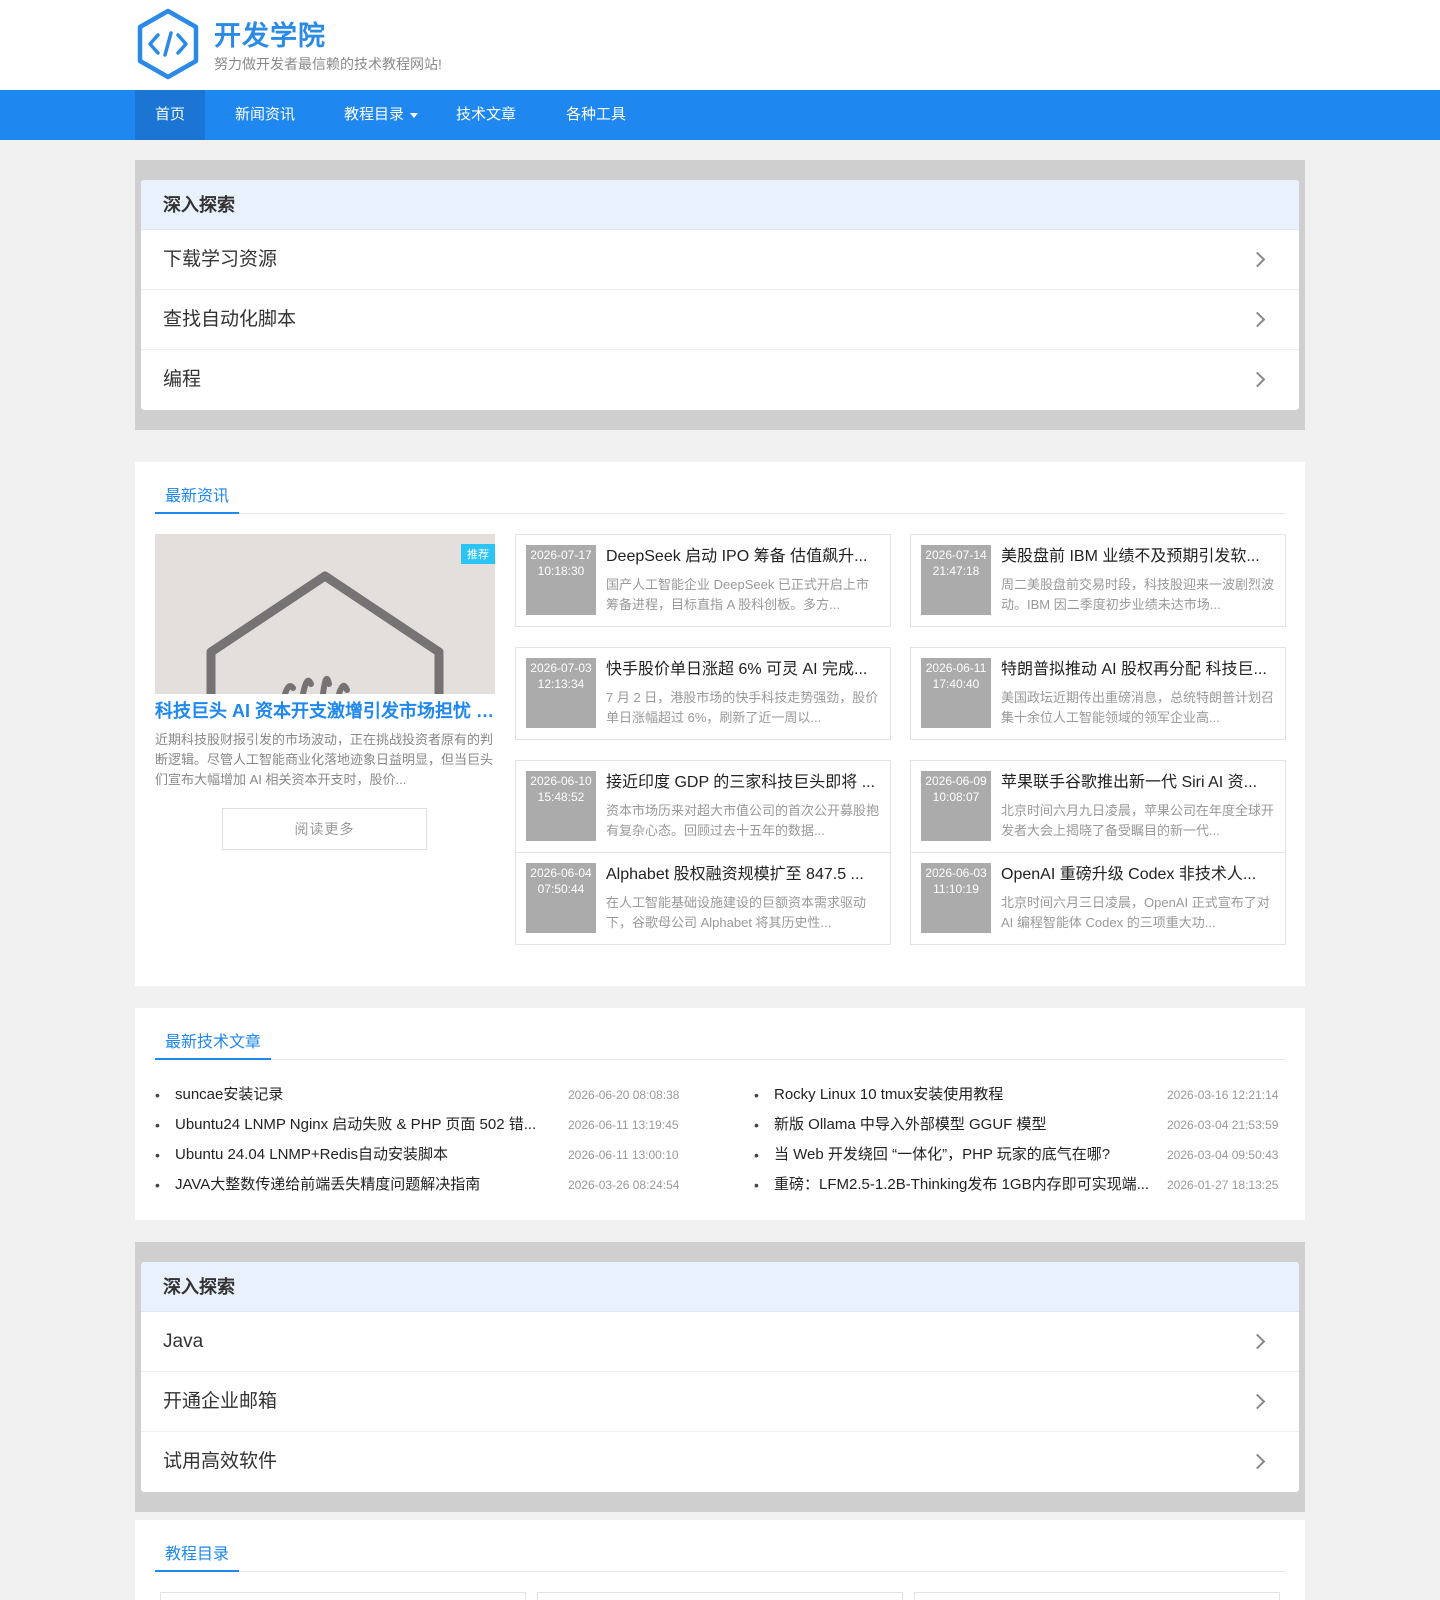 Image resolution: width=1440 pixels, height=1600 pixels. Describe the element at coordinates (720, 320) in the screenshot. I see `explore-item-find-scripts: 查找自动化脚本` at that location.